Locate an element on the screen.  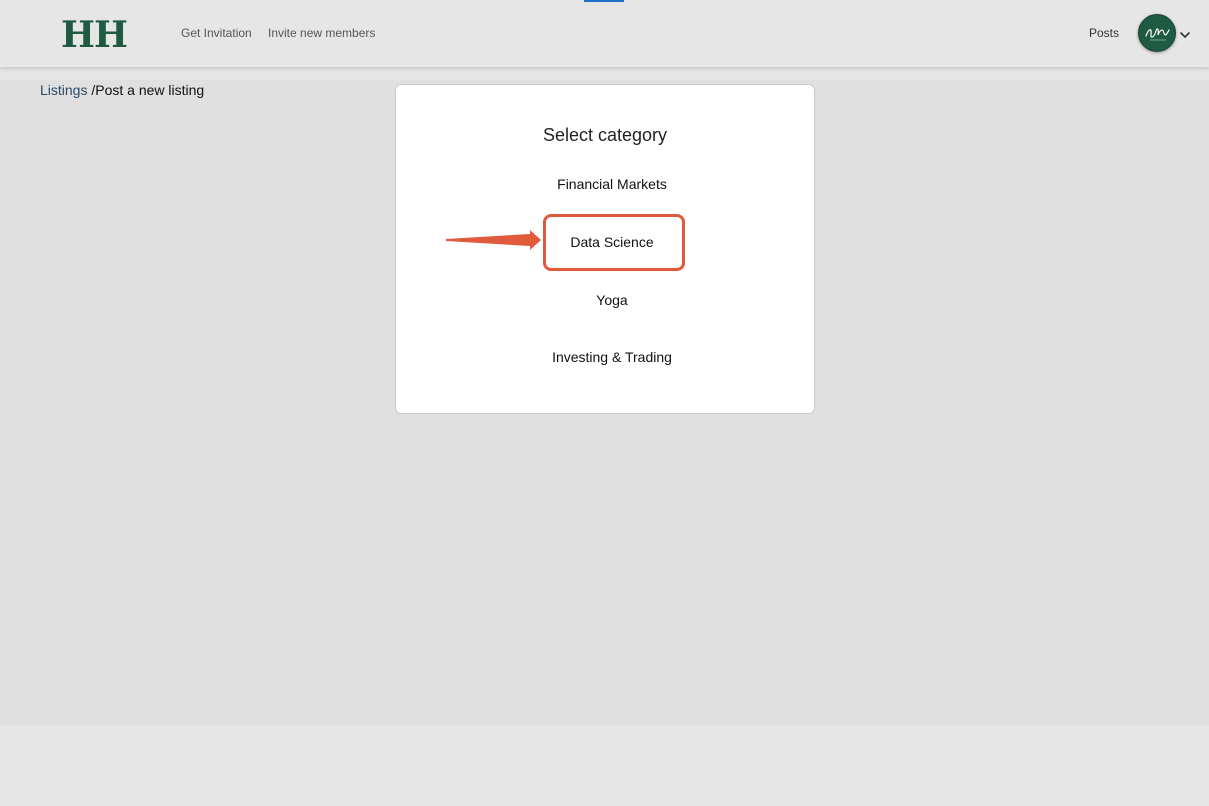
category-option-yoga: Yoga is located at coordinates (612, 300).